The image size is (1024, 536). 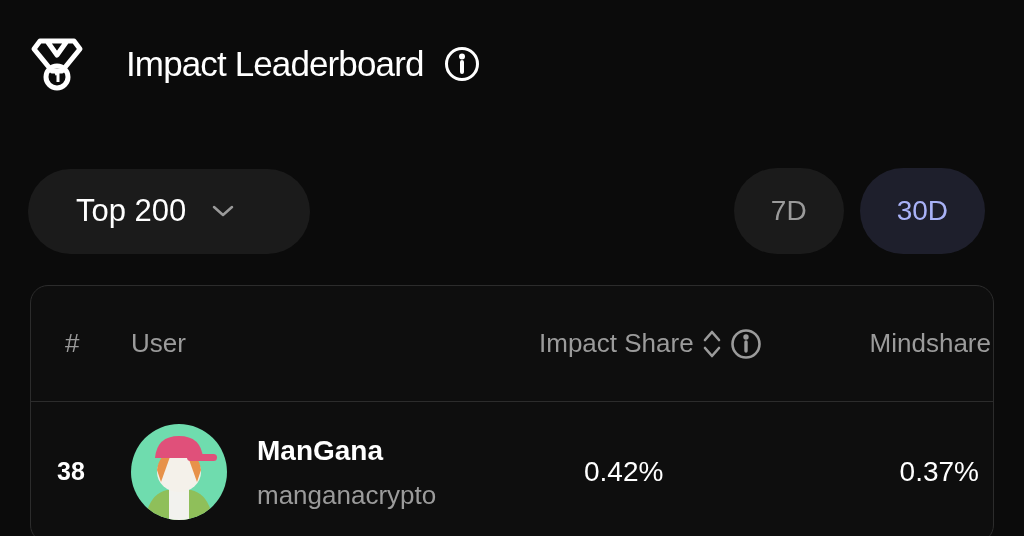 I want to click on impact-share-value: 0.42%, so click(x=624, y=471).